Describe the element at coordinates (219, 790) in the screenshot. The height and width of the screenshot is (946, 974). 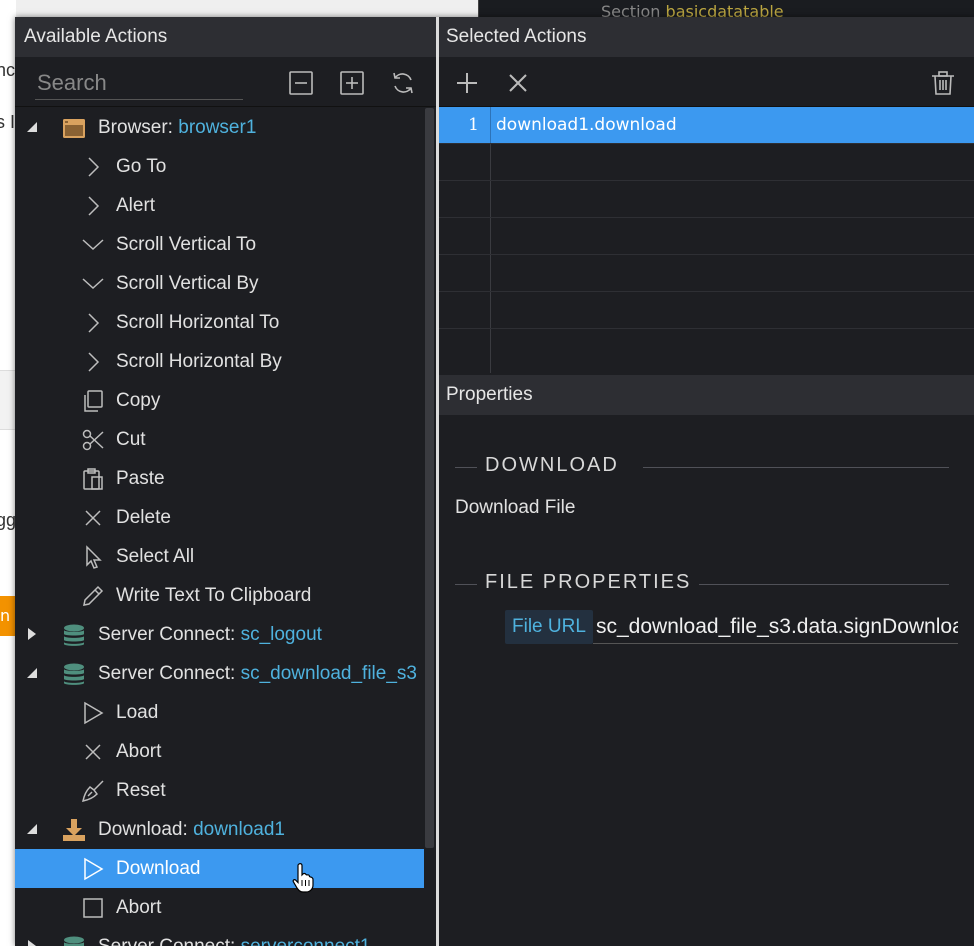
I see `tree-item-reset: Reset` at that location.